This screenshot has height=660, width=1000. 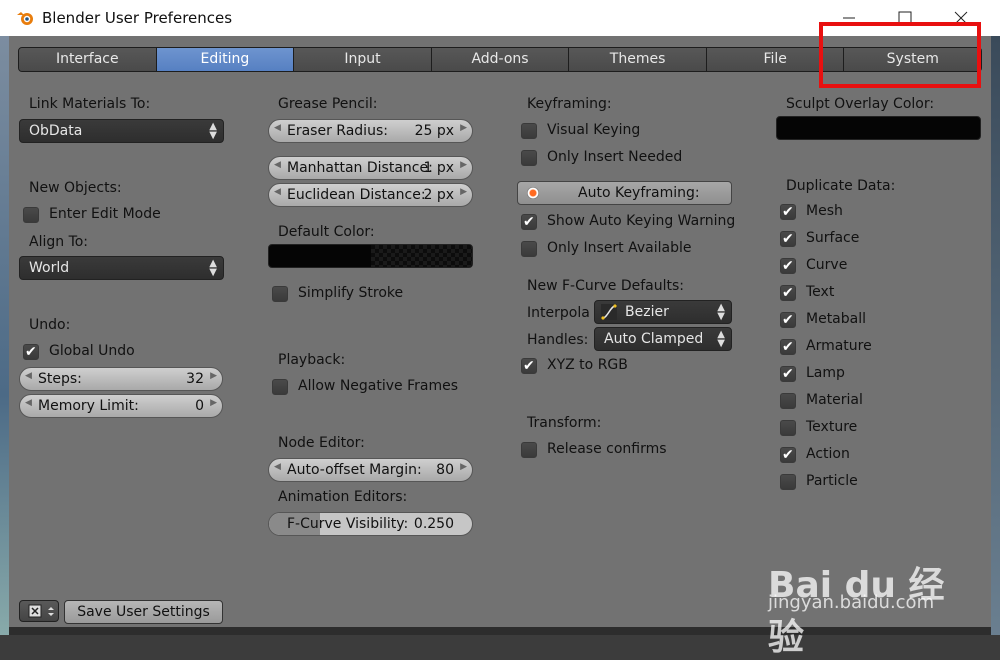 I want to click on eraser-radius-value: 25 px, so click(x=434, y=131).